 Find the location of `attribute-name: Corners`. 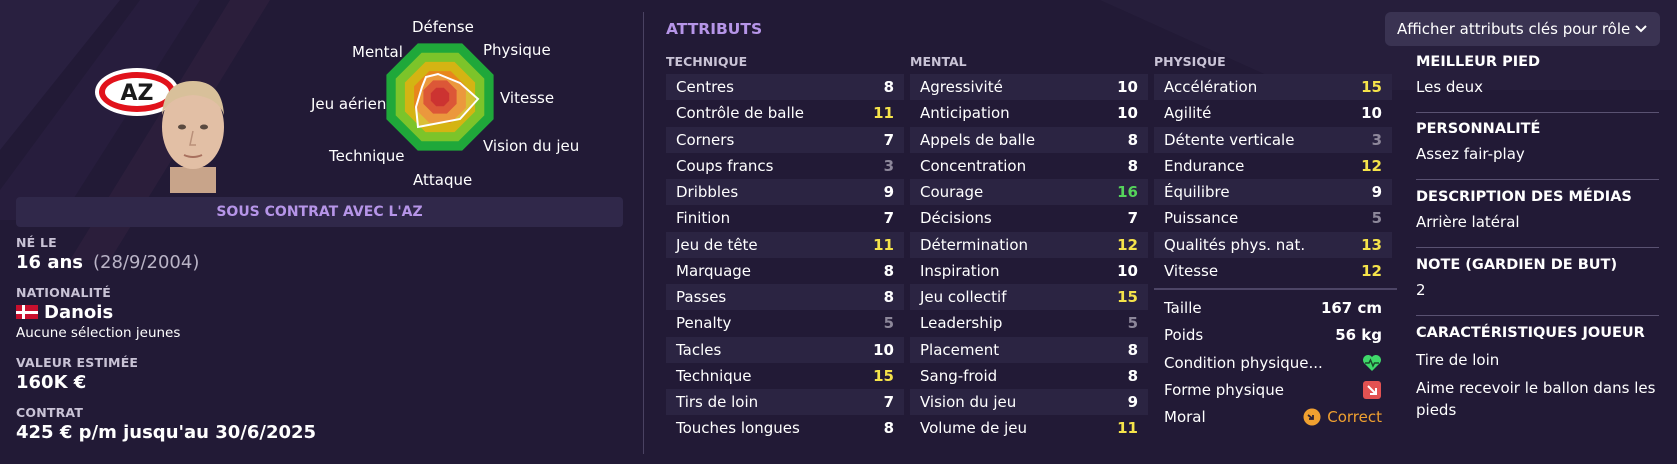

attribute-name: Corners is located at coordinates (705, 139).